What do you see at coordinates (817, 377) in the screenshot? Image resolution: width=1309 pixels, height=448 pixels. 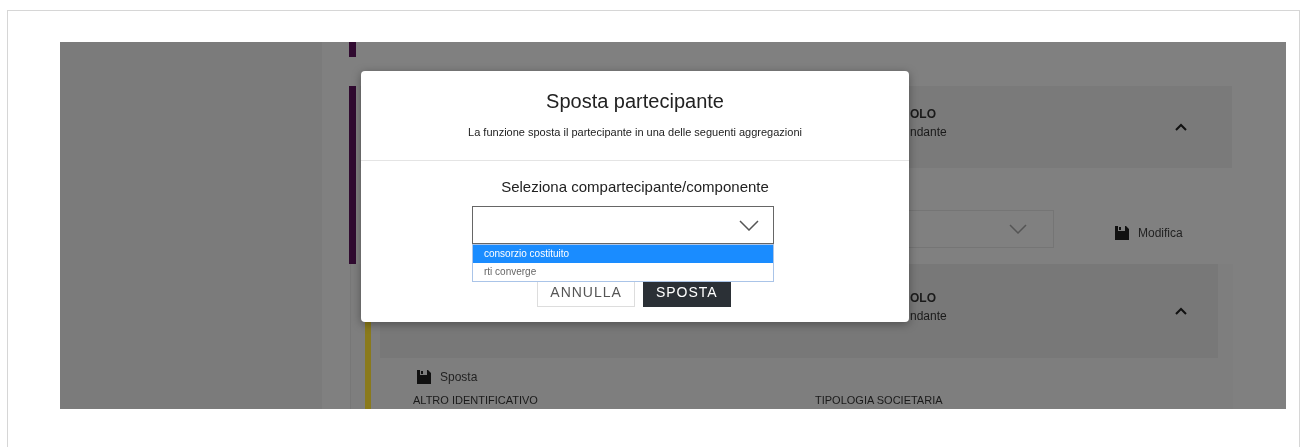 I see `move-button: Sposta` at bounding box center [817, 377].